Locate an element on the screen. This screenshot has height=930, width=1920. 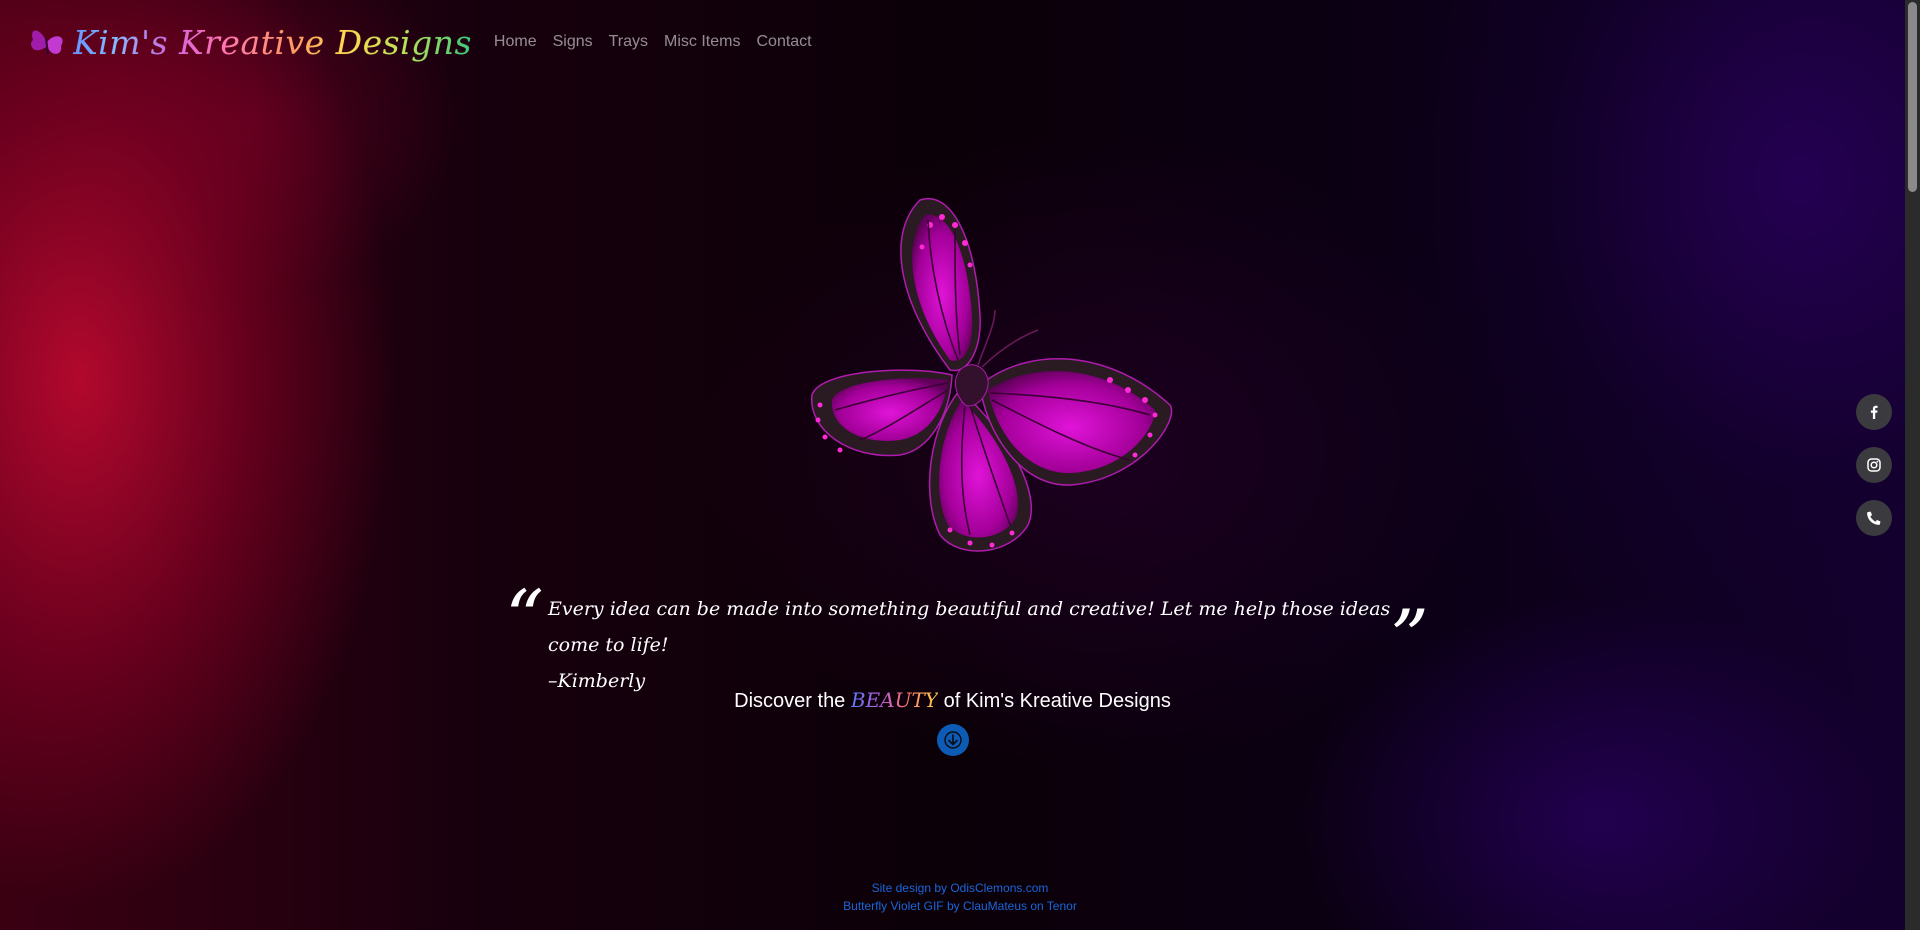
instagram-icon is located at coordinates (1874, 465).